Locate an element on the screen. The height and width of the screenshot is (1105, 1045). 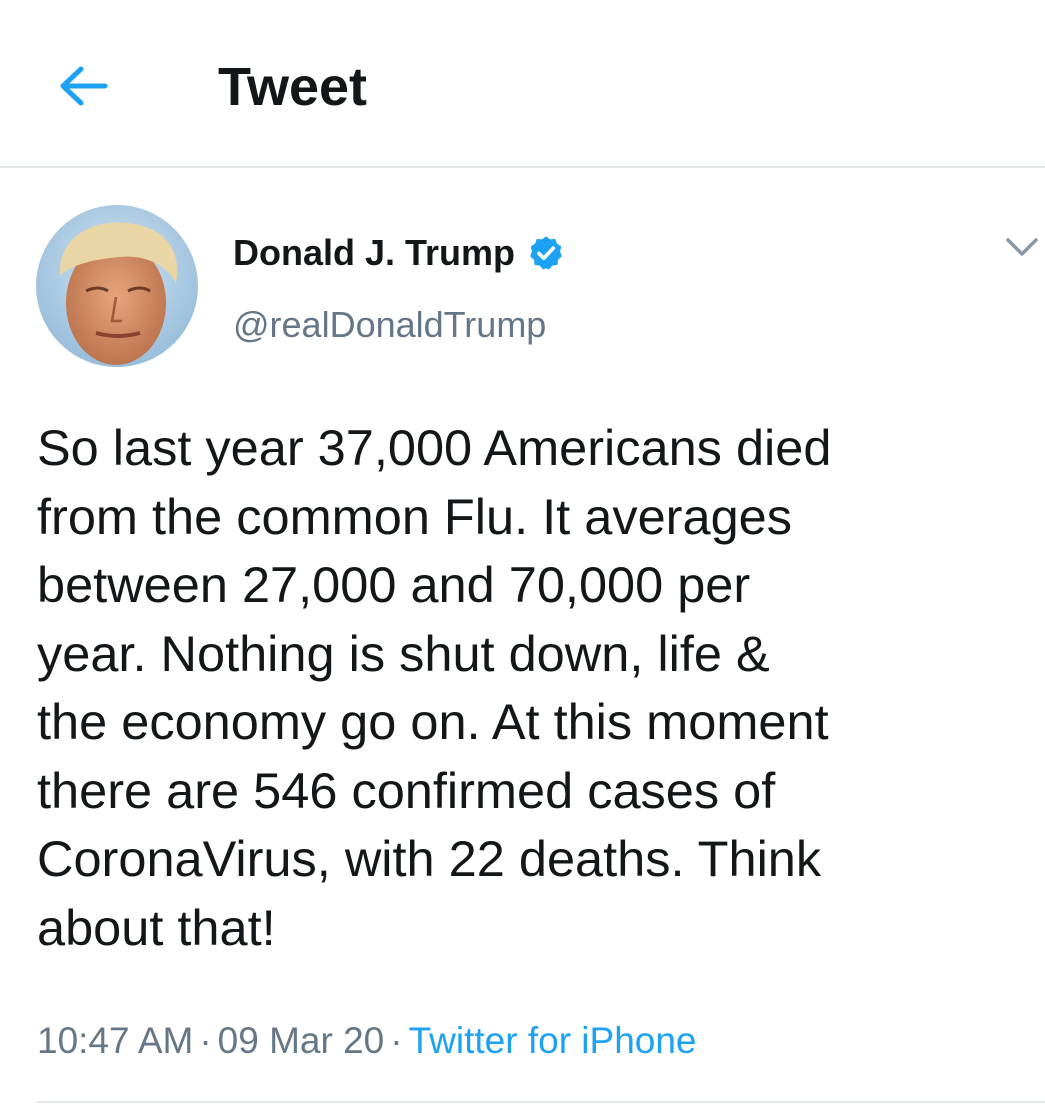
tweet-source-link: Twitter for iPhone is located at coordinates (553, 1040).